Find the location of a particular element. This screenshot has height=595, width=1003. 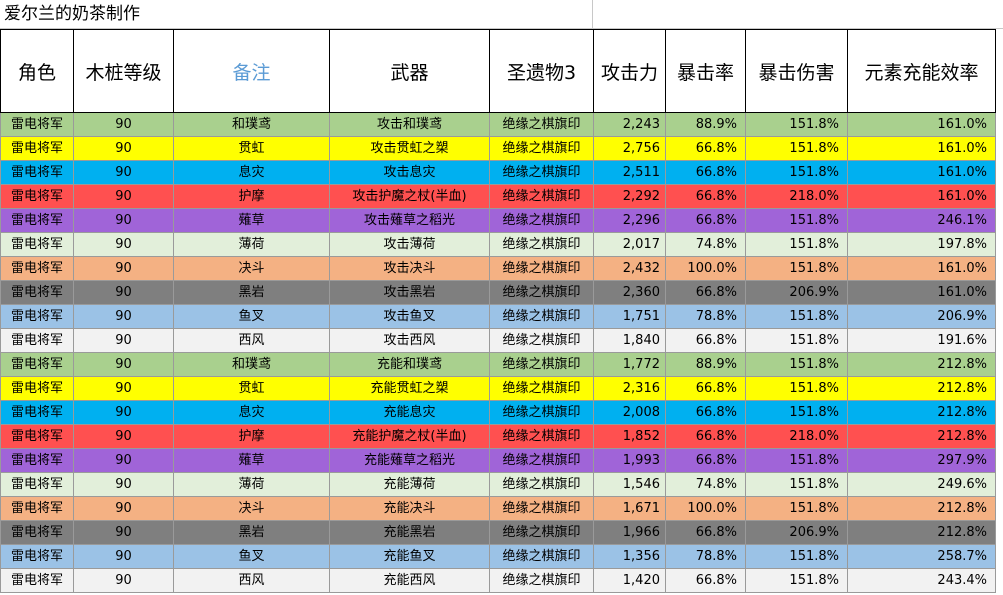

header-cell-weapon: 武器 is located at coordinates (409, 71).